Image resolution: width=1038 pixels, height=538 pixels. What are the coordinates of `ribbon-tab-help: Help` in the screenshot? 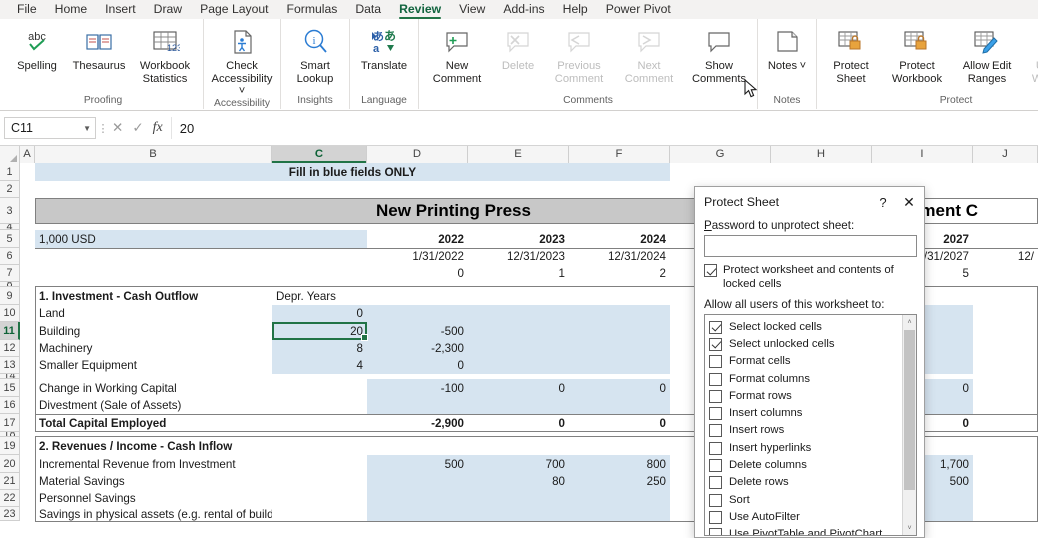 It's located at (575, 8).